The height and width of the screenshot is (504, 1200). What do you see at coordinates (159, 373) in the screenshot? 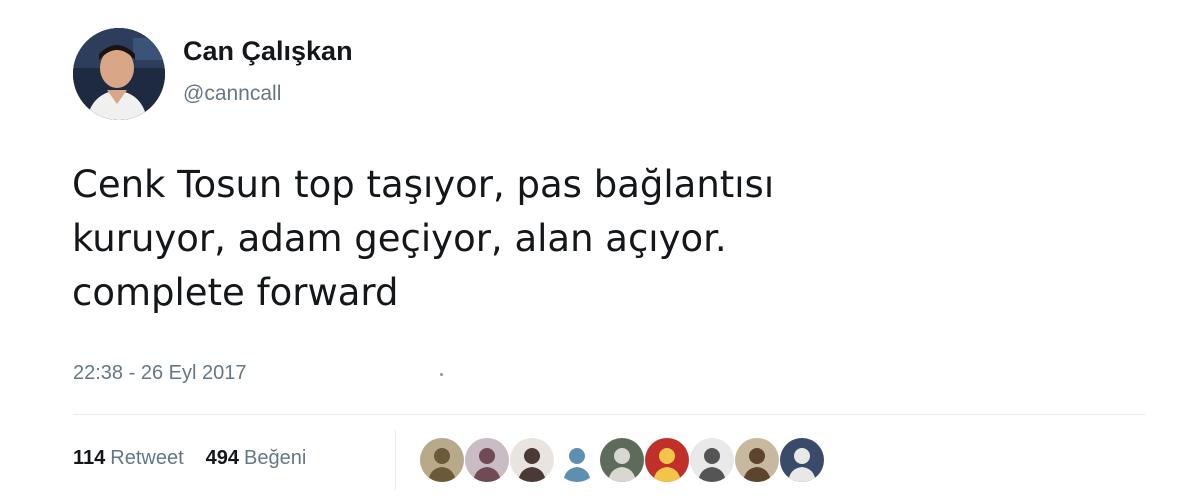
I see `tweet-timestamp: 22:38 - 26 Eyl 2017` at bounding box center [159, 373].